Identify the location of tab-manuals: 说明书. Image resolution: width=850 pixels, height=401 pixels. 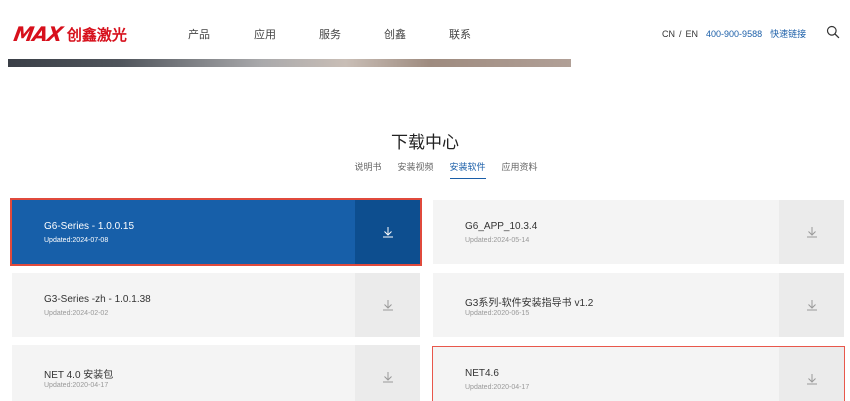
(367, 169).